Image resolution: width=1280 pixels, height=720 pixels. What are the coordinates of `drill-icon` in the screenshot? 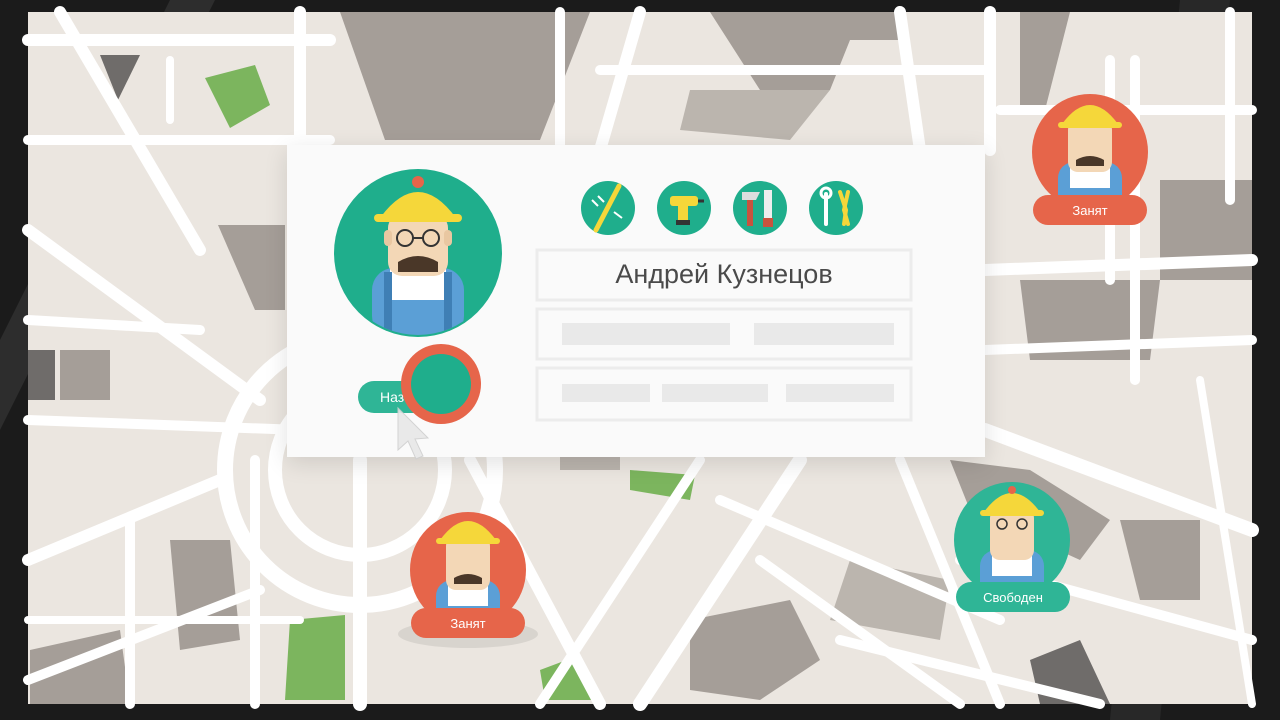 It's located at (684, 208).